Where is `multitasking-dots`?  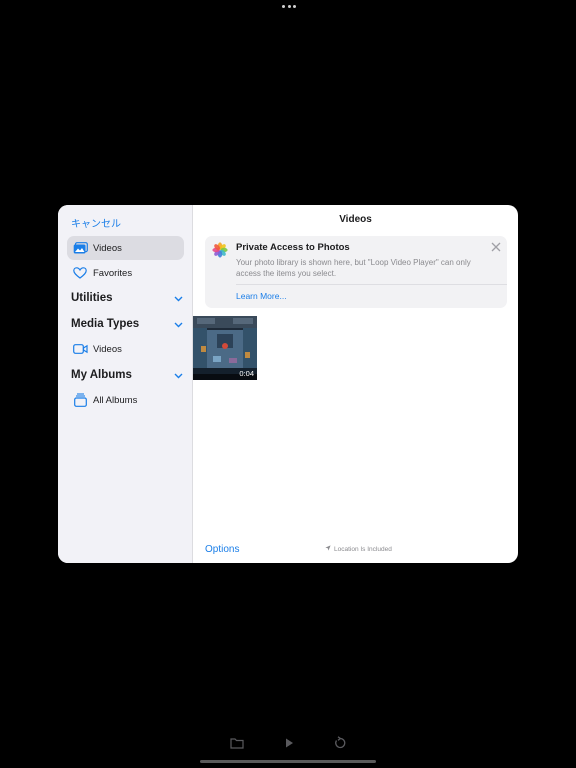
multitasking-dots is located at coordinates (289, 7).